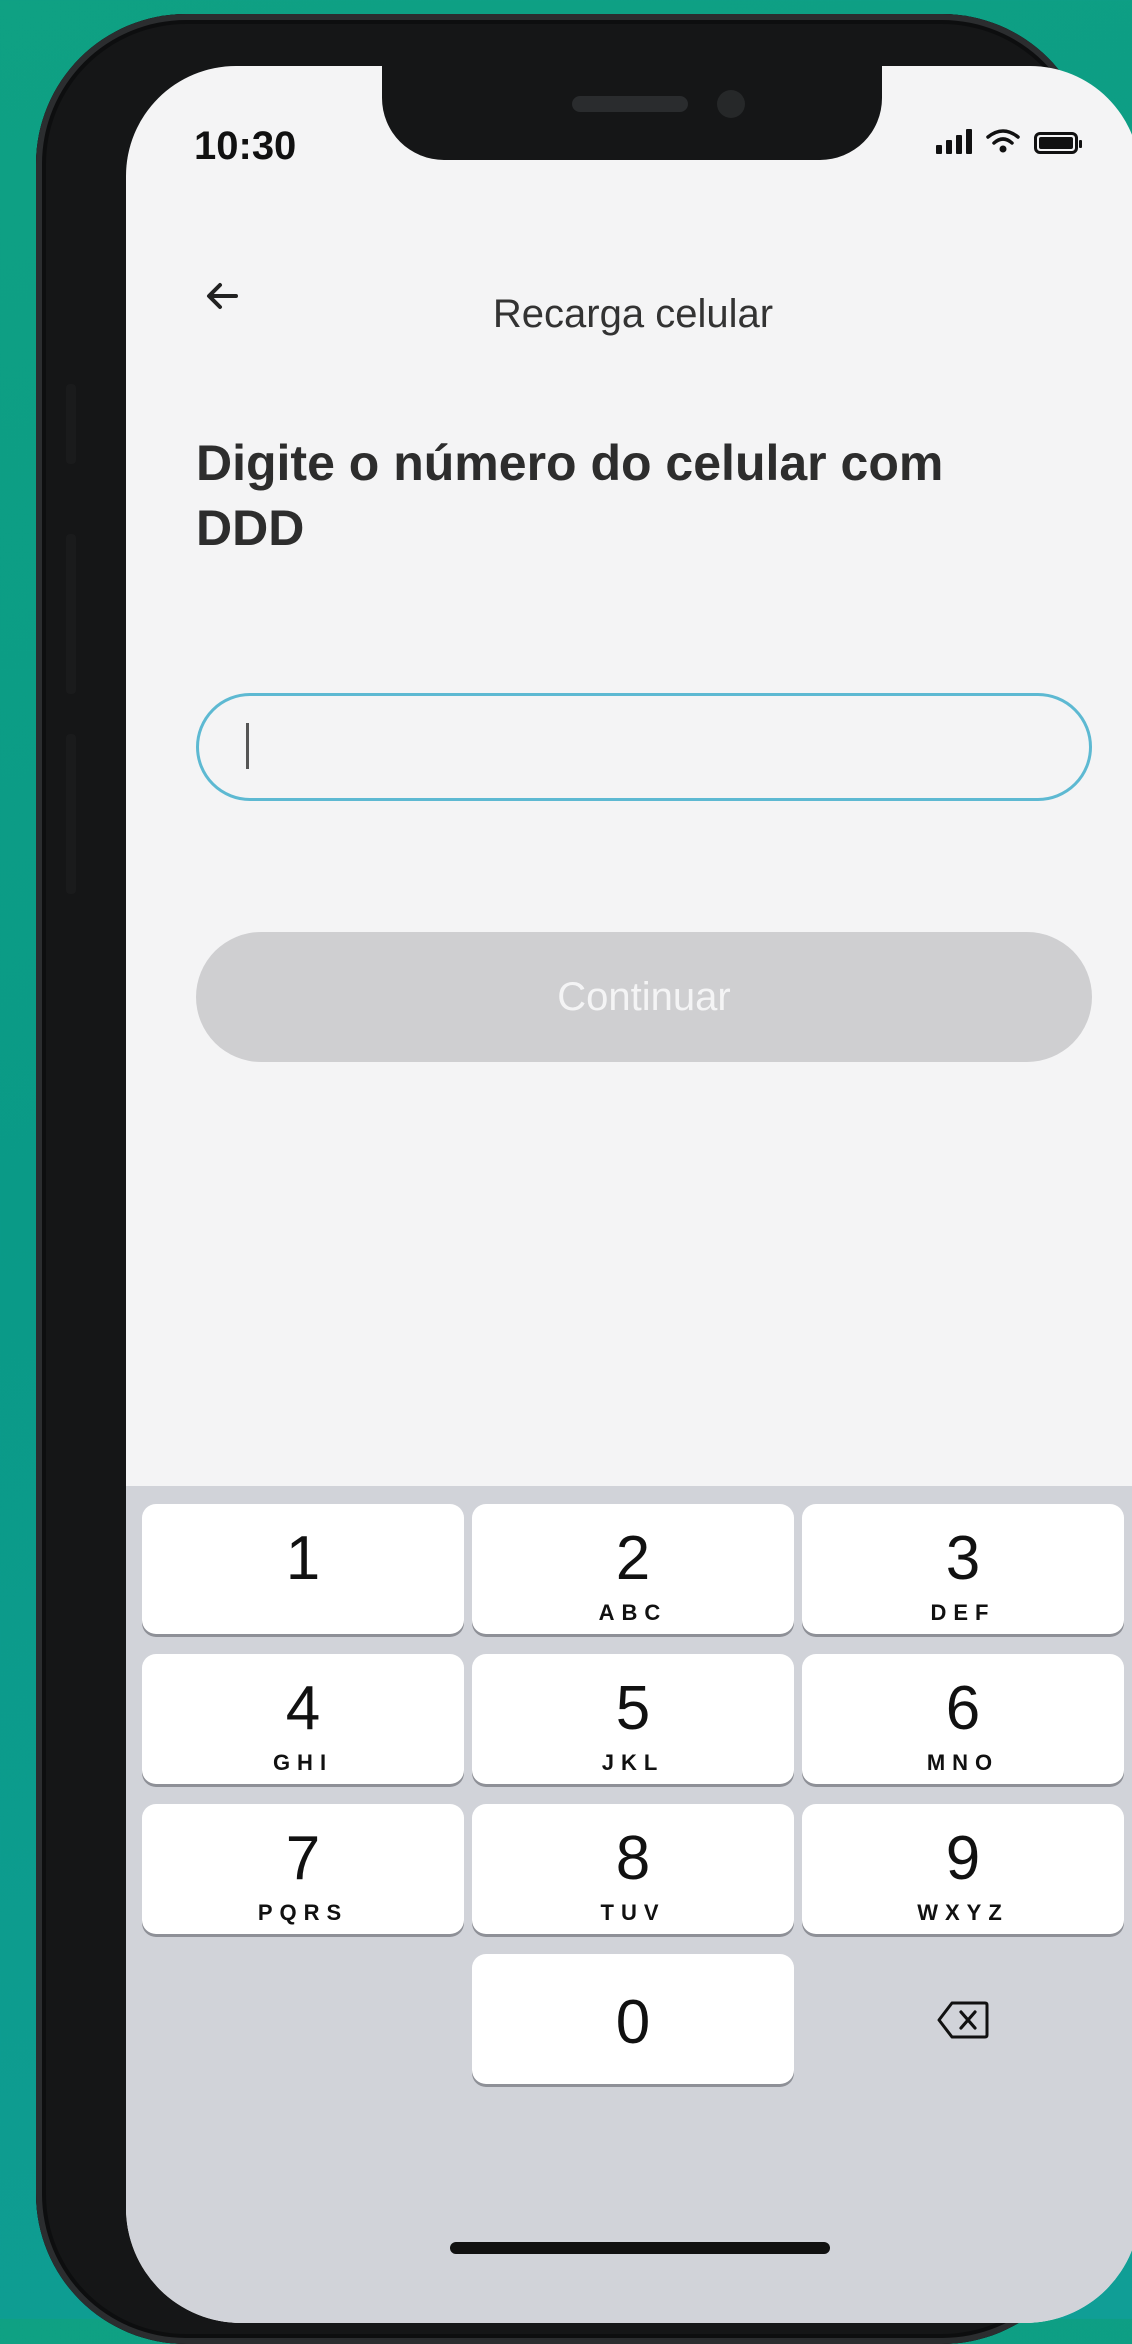 This screenshot has width=1132, height=2344. I want to click on key-8: 8 TUV, so click(633, 1869).